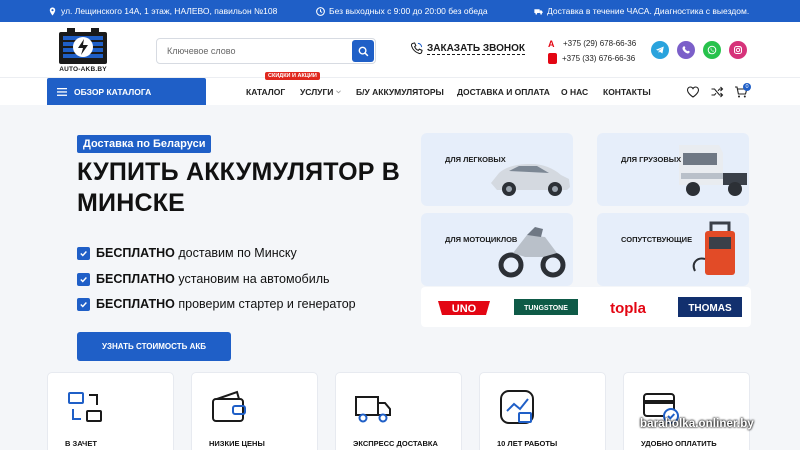  What do you see at coordinates (81, 443) in the screenshot?
I see `feature-title: В ЗАЧЕТ` at bounding box center [81, 443].